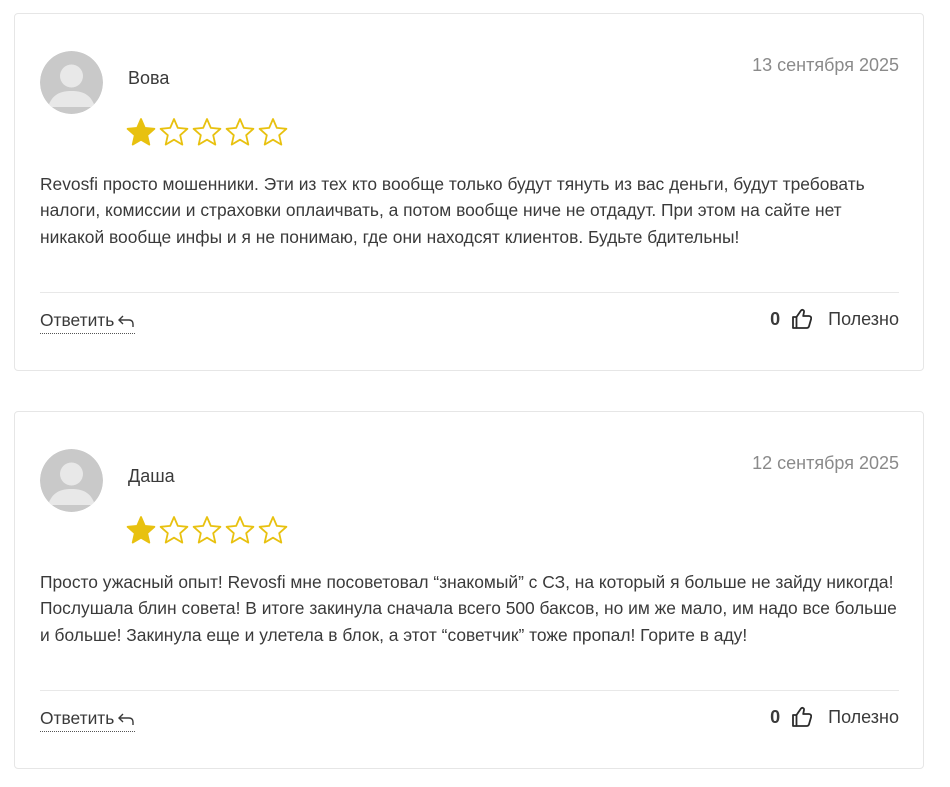 The height and width of the screenshot is (787, 950). What do you see at coordinates (825, 463) in the screenshot?
I see `review-date: 12 сентября 2025` at bounding box center [825, 463].